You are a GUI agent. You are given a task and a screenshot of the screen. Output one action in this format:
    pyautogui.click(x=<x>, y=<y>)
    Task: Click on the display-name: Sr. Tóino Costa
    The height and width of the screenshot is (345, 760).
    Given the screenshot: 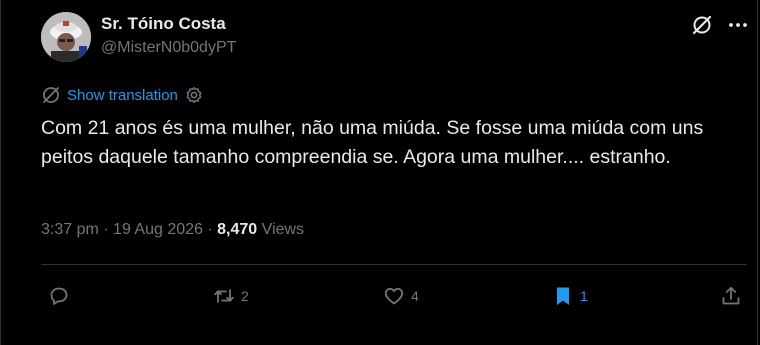 What is the action you would take?
    pyautogui.click(x=163, y=24)
    